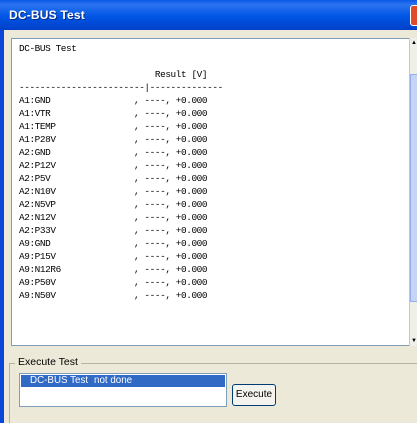 The image size is (417, 423). Describe the element at coordinates (254, 395) in the screenshot. I see `execute-button: Execute` at that location.